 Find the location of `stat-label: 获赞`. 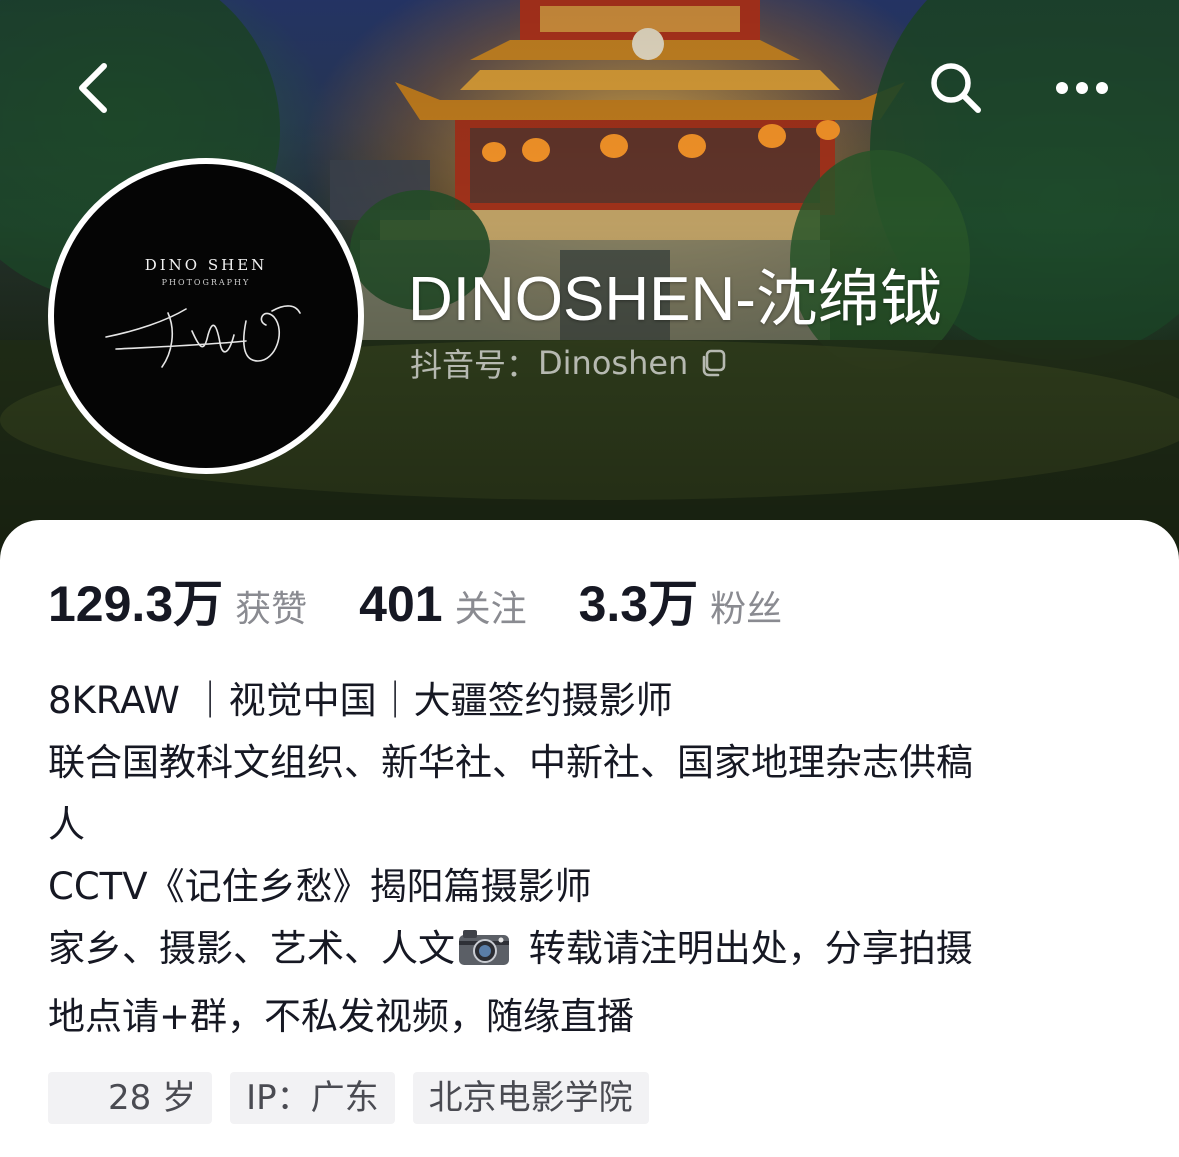

stat-label: 获赞 is located at coordinates (271, 609).